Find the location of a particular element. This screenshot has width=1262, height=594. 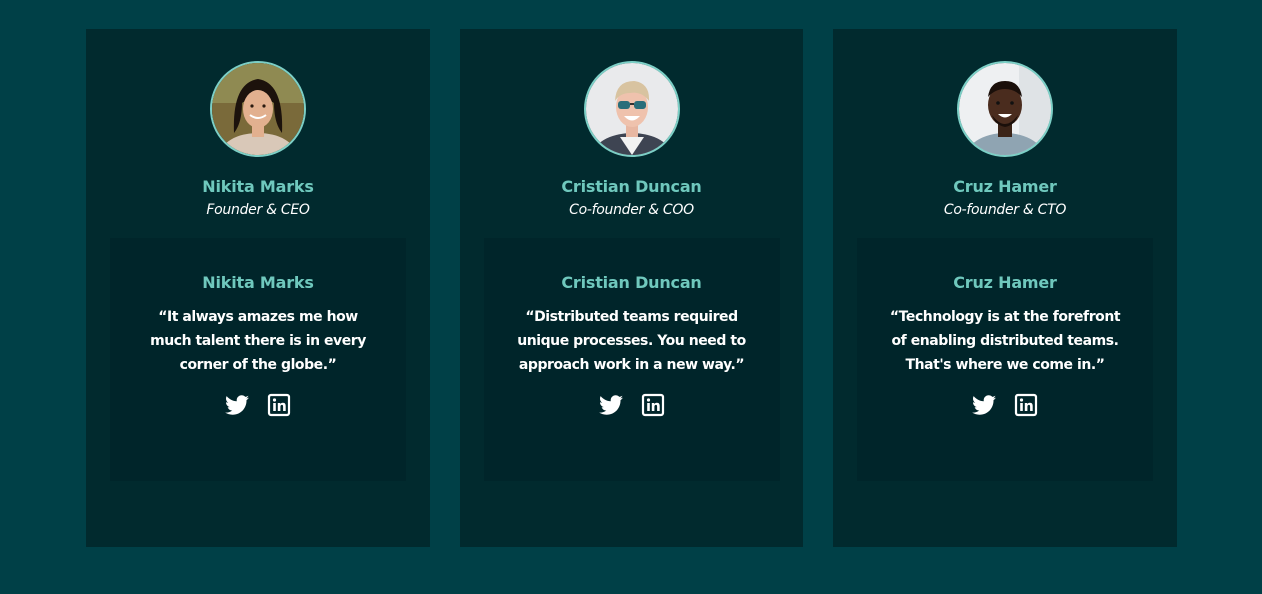

quote-author: Cruz Hamer is located at coordinates (1005, 282).